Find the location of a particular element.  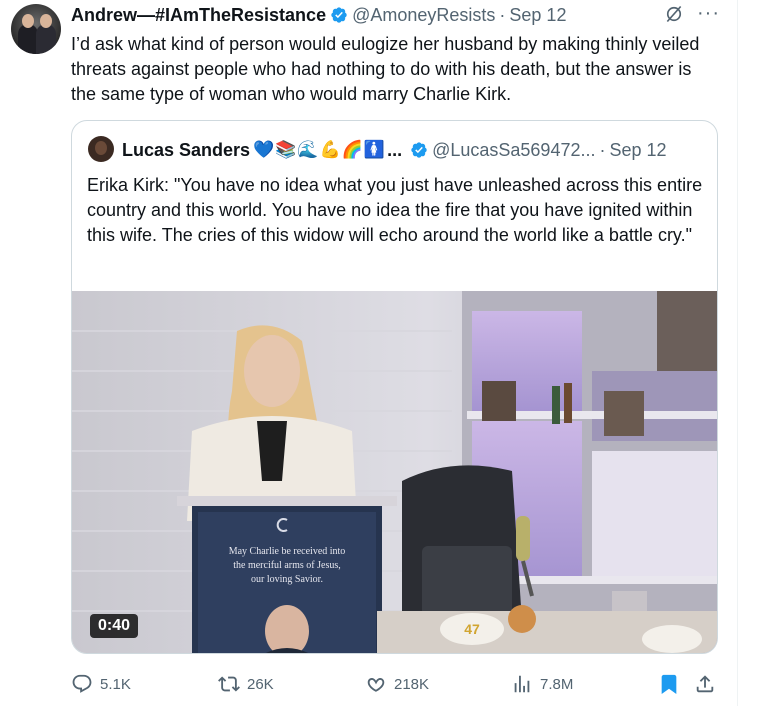

hat-text: 47 is located at coordinates (472, 629).